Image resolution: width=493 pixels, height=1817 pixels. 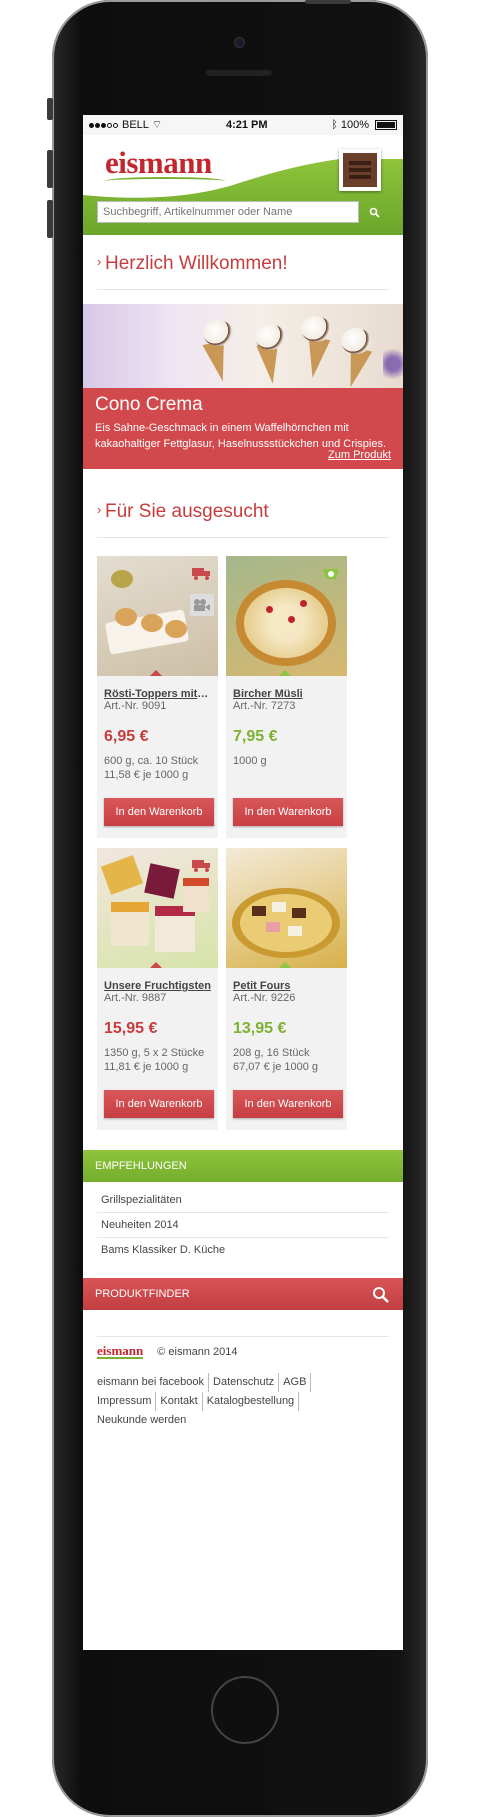 I want to click on status-bar: BELL ⌔ 4:21 PM ᛒ 100%, so click(x=243, y=125).